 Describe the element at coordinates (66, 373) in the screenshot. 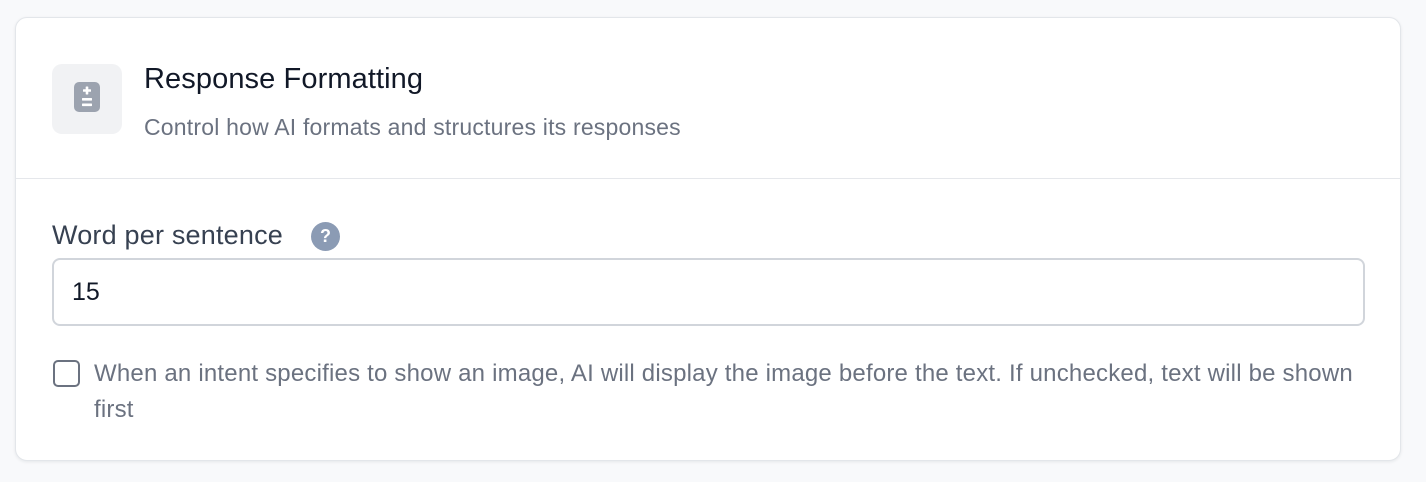

I see `image-first-checkbox` at that location.